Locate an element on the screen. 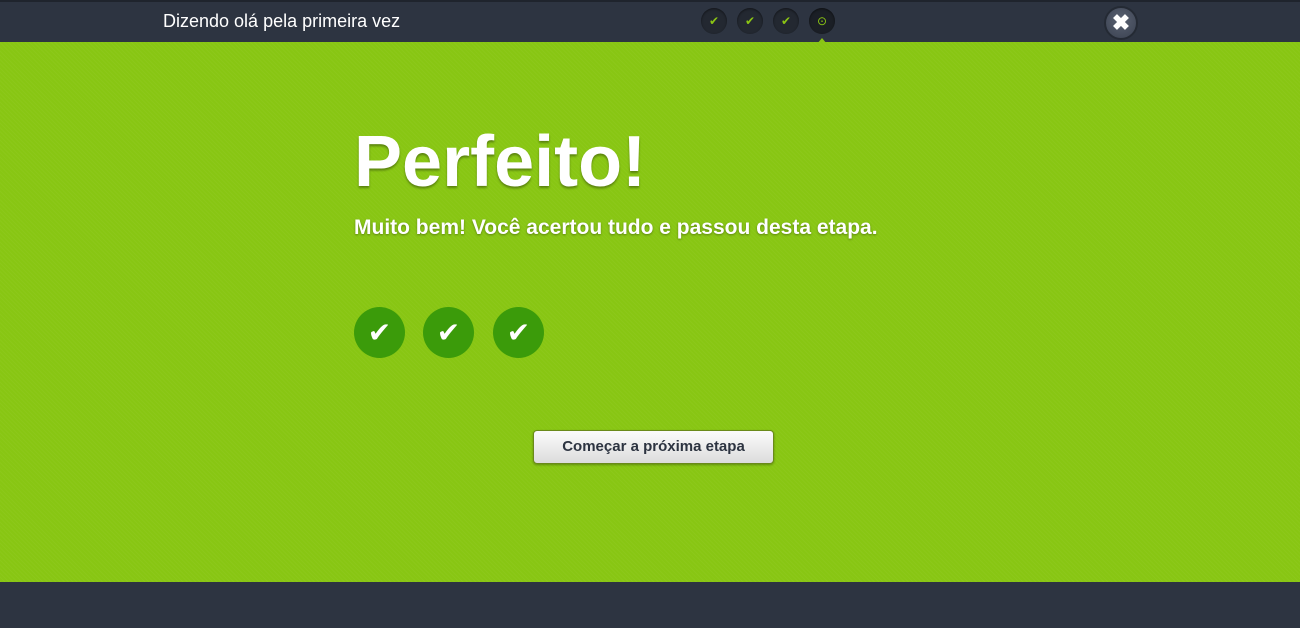  progress-step-4-current: ⊙ is located at coordinates (822, 26).